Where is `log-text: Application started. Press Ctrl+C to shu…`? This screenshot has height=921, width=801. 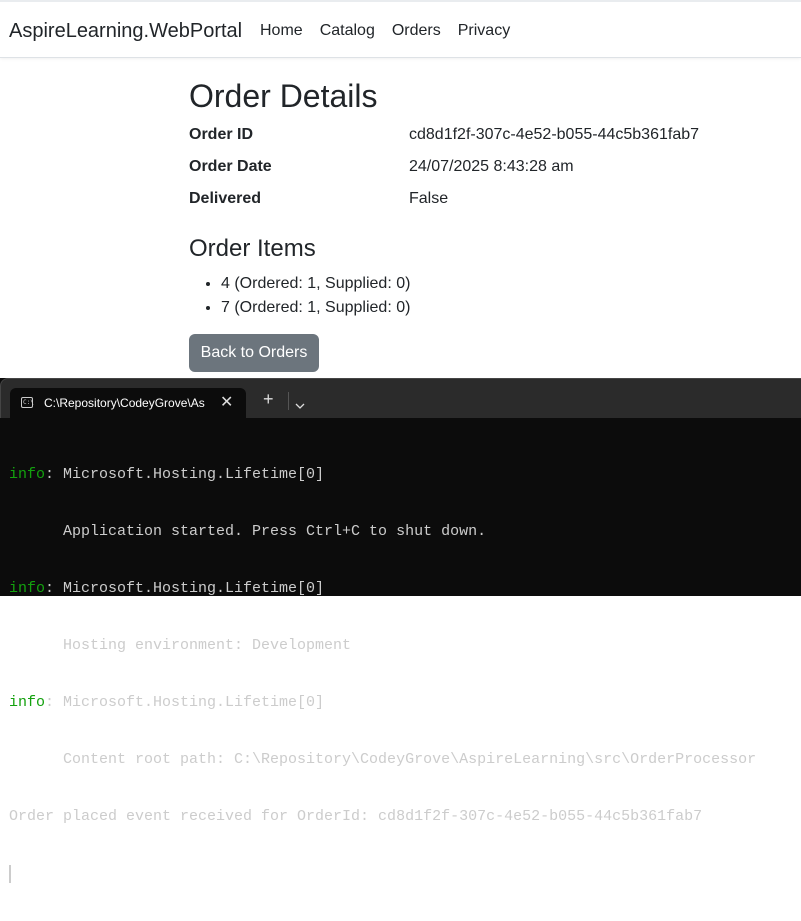 log-text: Application started. Press Ctrl+C to shu… is located at coordinates (248, 531).